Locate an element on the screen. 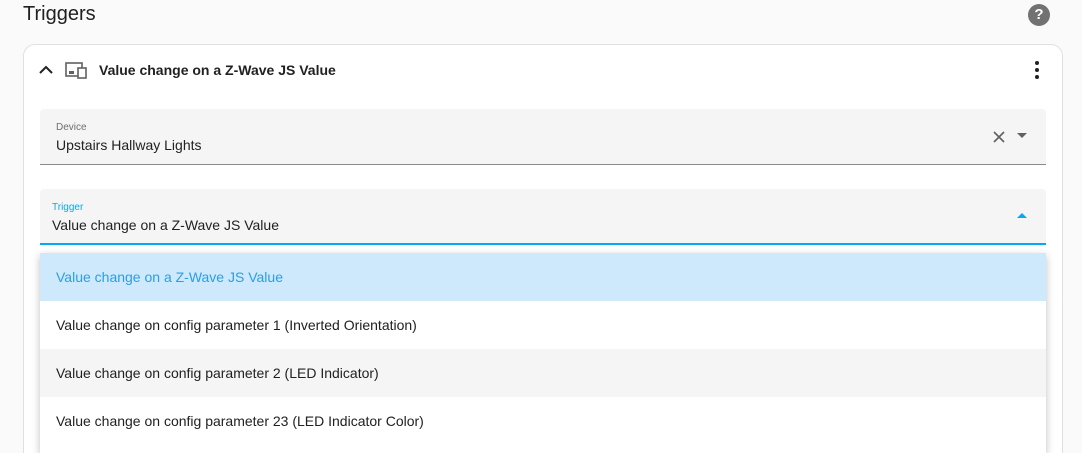 This screenshot has width=1082, height=453. device-field-value: Upstairs Hallway Lights is located at coordinates (129, 145).